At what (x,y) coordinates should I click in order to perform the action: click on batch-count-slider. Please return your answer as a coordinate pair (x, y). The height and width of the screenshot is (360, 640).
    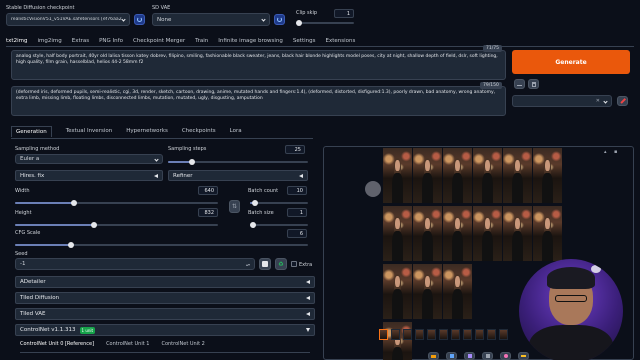
    Looking at the image, I should click on (279, 203).